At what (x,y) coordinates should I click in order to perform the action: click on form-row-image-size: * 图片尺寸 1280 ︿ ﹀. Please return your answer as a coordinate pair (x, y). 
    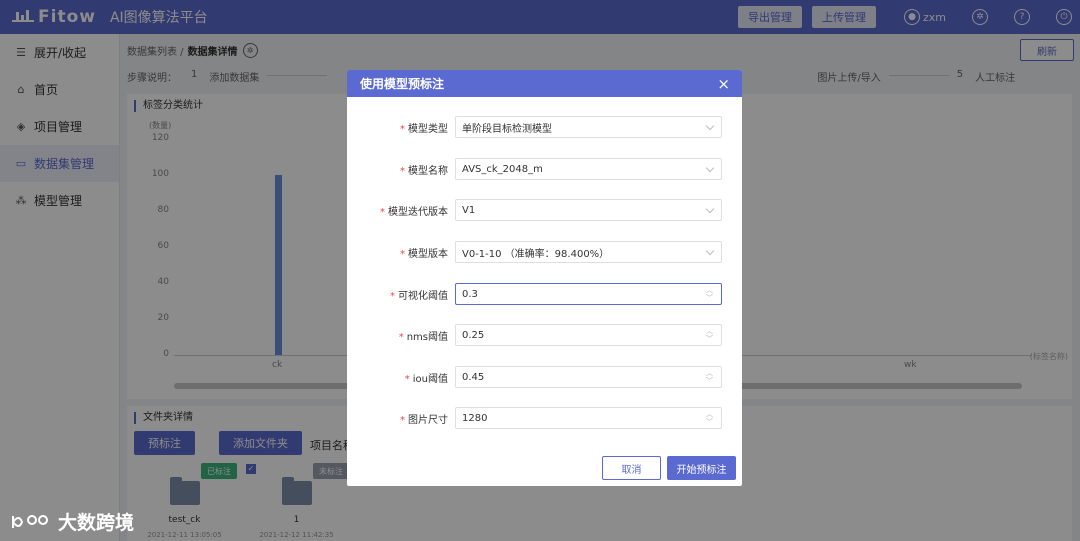
    Looking at the image, I should click on (544, 418).